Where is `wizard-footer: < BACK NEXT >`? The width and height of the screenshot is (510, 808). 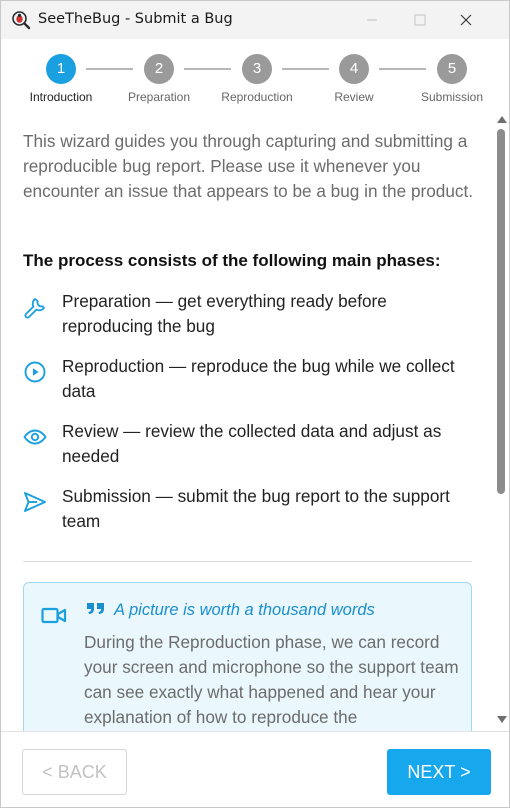 wizard-footer: < BACK NEXT > is located at coordinates (255, 769).